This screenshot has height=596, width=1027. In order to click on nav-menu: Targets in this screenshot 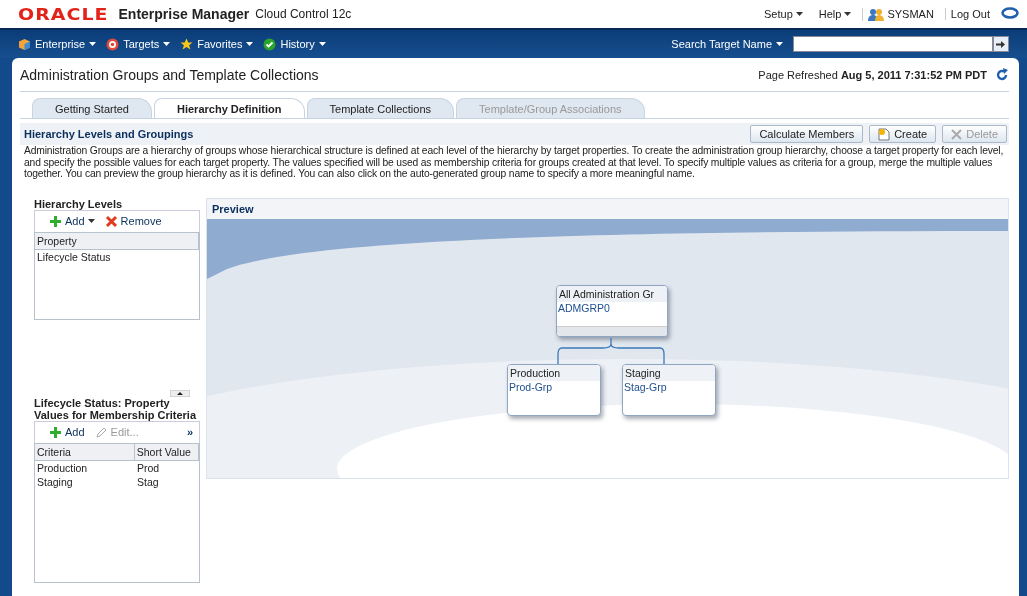, I will do `click(138, 44)`.